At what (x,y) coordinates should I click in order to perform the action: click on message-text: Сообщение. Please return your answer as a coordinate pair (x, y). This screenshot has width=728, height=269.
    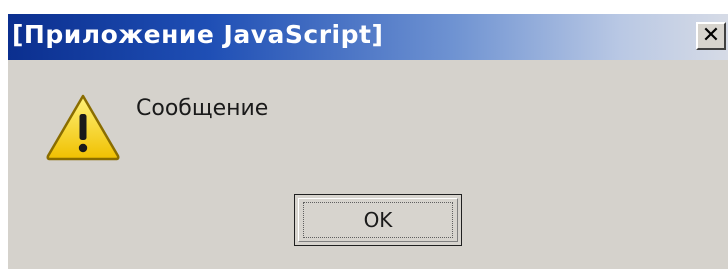
    Looking at the image, I should click on (202, 108).